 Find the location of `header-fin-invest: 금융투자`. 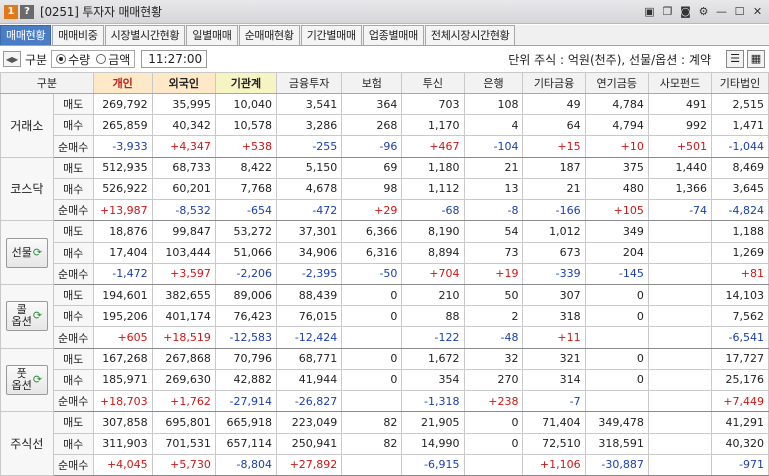

header-fin-invest: 금융투자 is located at coordinates (309, 83).